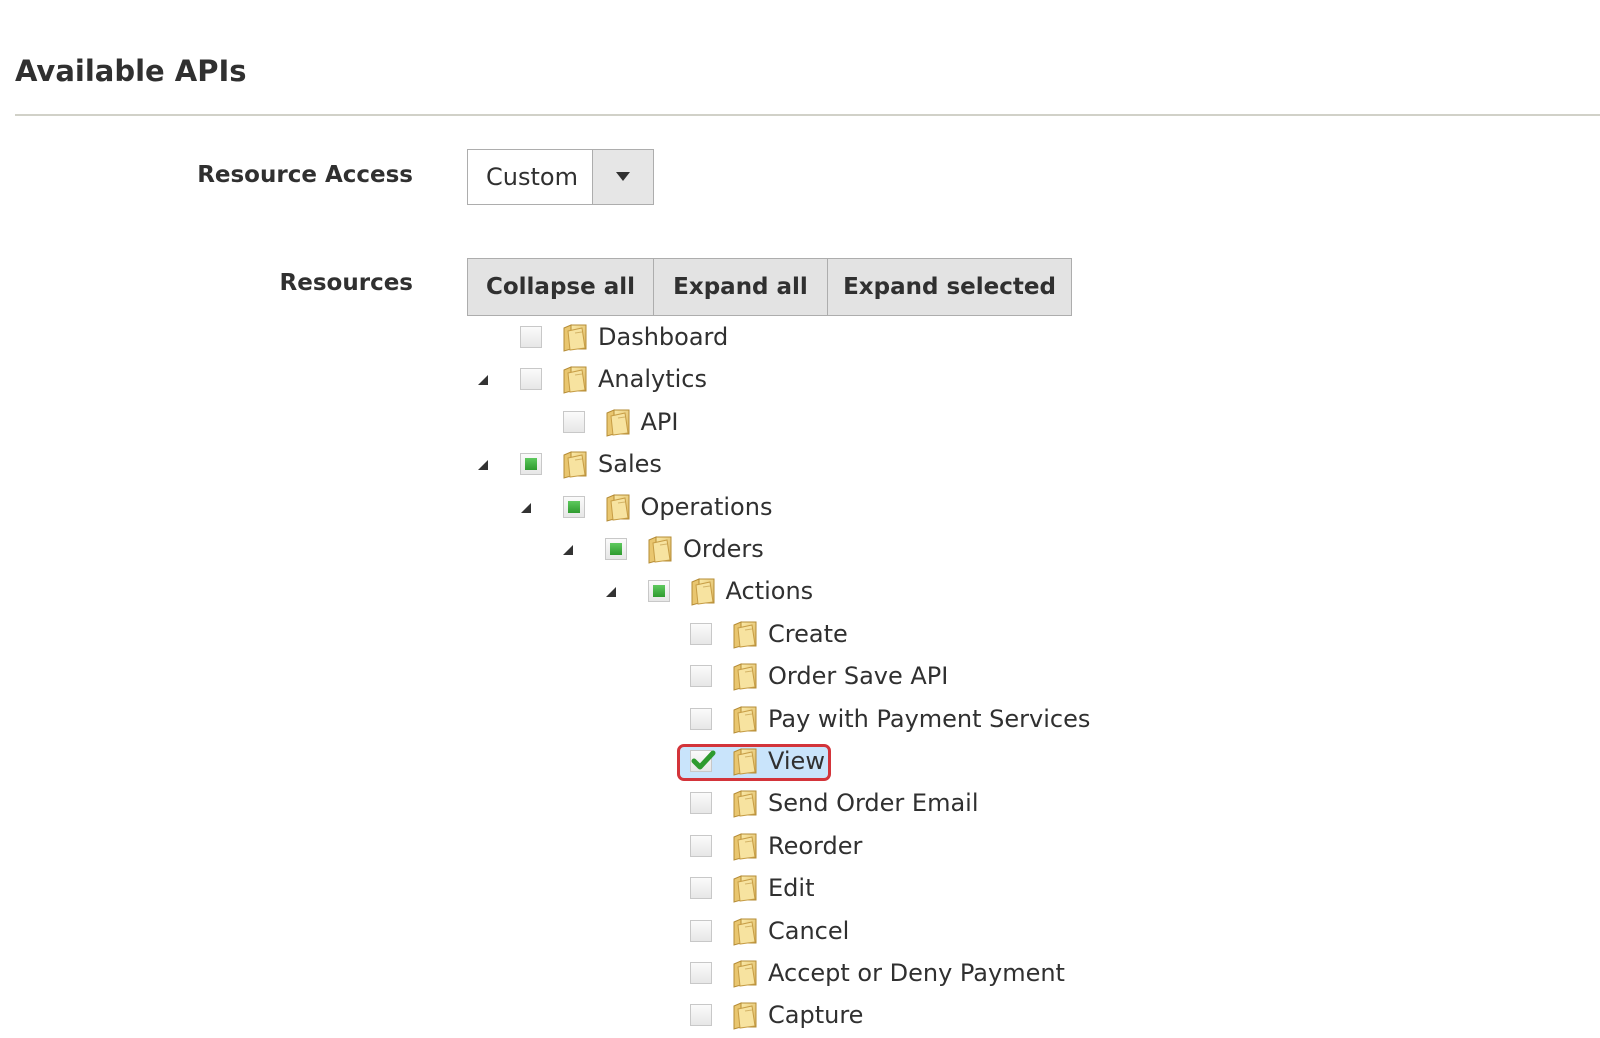  What do you see at coordinates (660, 422) in the screenshot?
I see `tree-node-label: API` at bounding box center [660, 422].